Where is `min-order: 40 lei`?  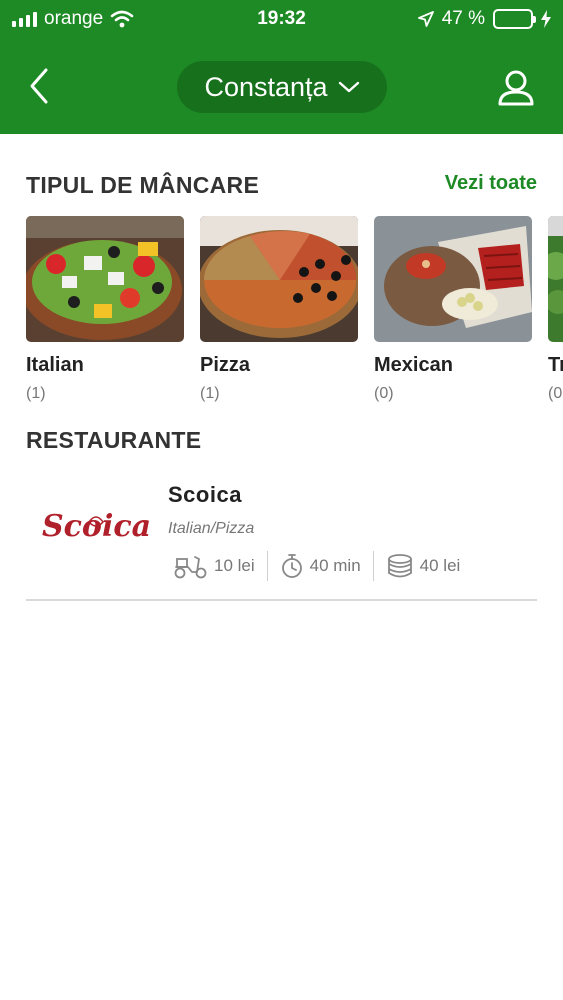 min-order: 40 lei is located at coordinates (440, 565).